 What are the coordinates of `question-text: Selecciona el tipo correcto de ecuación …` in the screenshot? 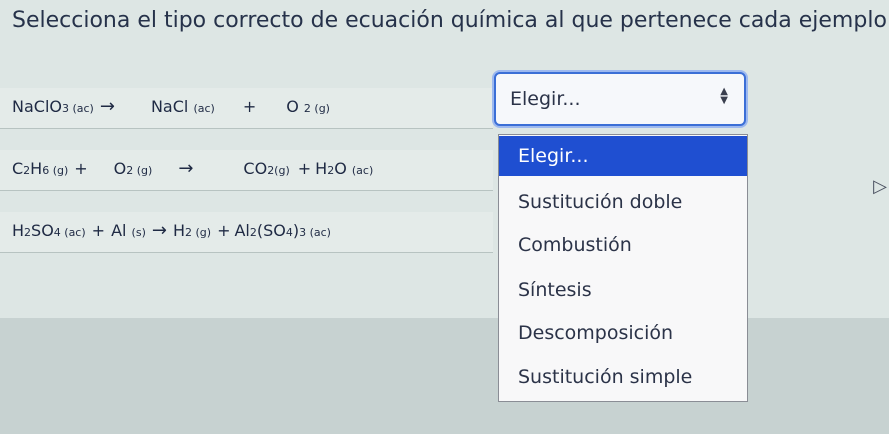 It's located at (449, 20).